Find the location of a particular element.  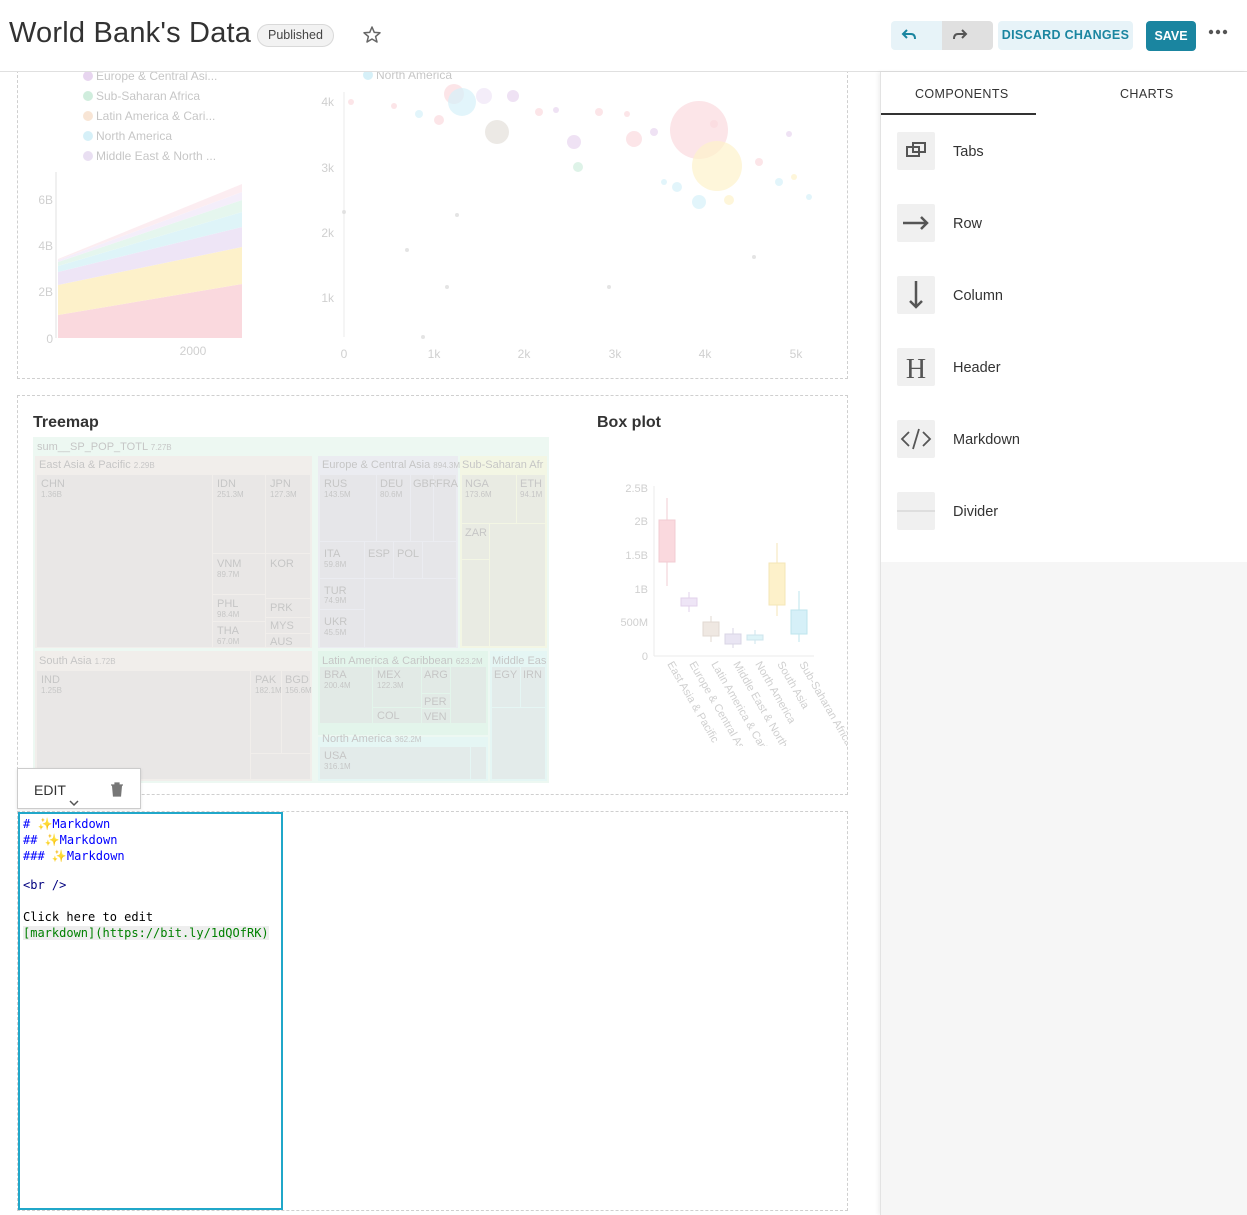

region-label: North America is located at coordinates (357, 739).